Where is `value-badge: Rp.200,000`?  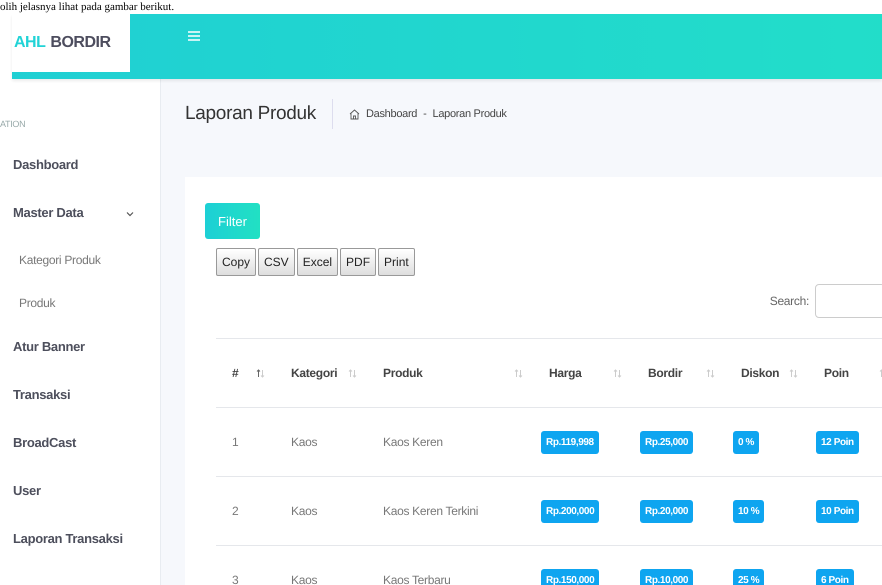 value-badge: Rp.200,000 is located at coordinates (570, 511).